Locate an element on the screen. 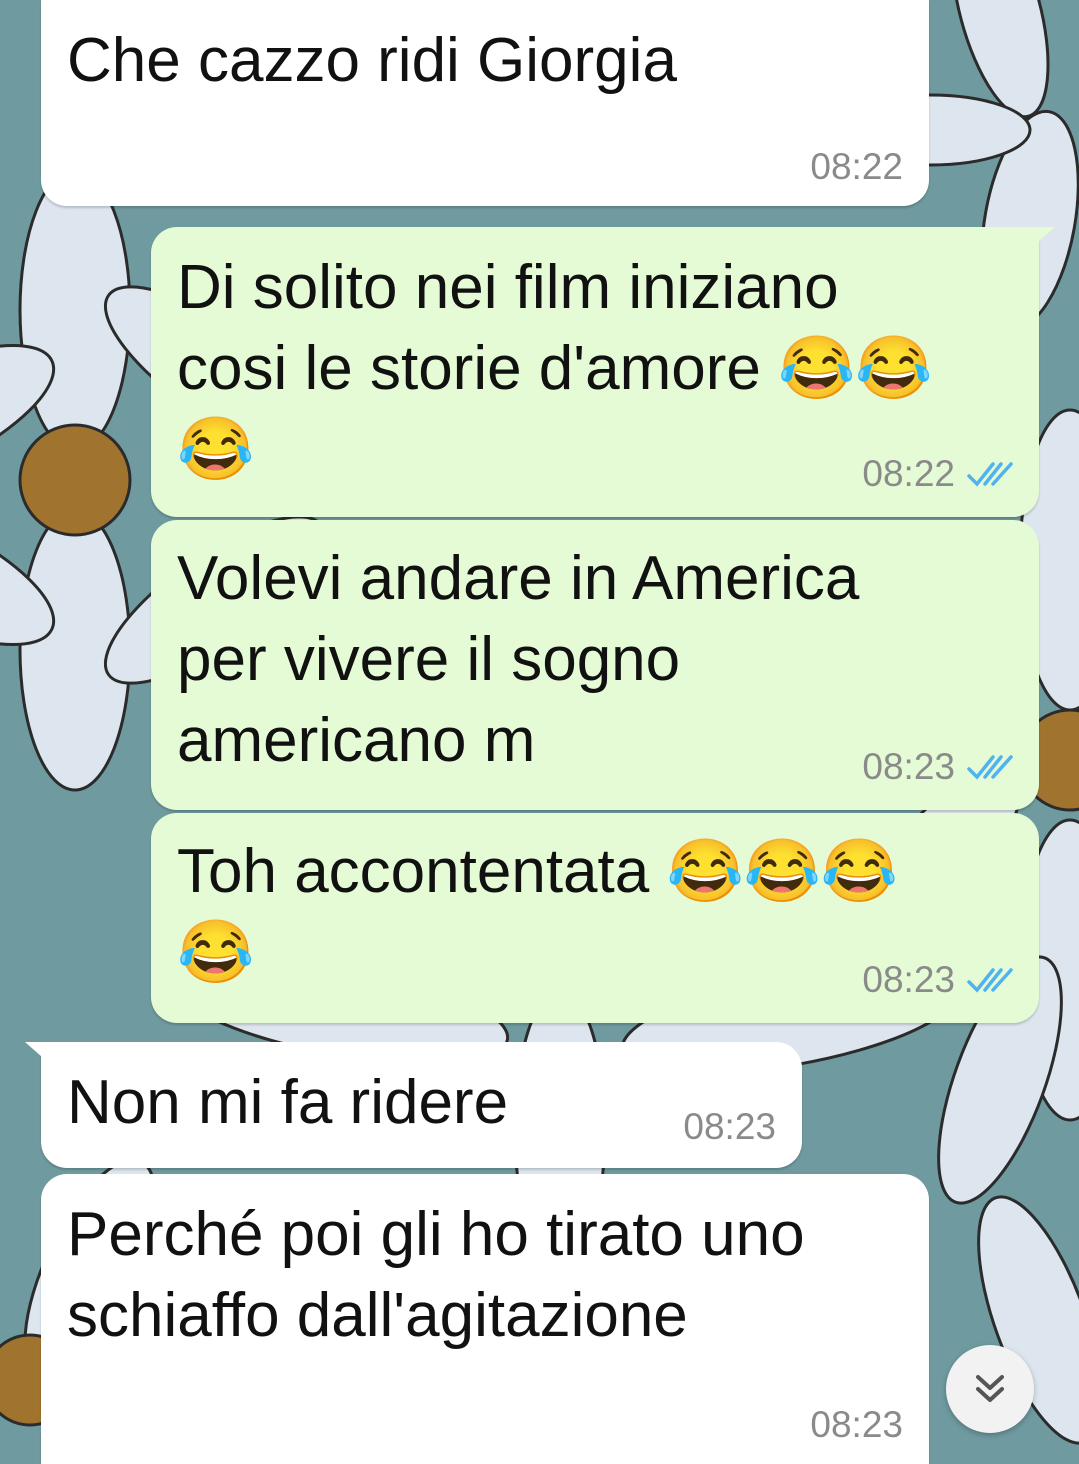 The image size is (1079, 1464). message-text: Che cazzo ridi Giorgia is located at coordinates (372, 60).